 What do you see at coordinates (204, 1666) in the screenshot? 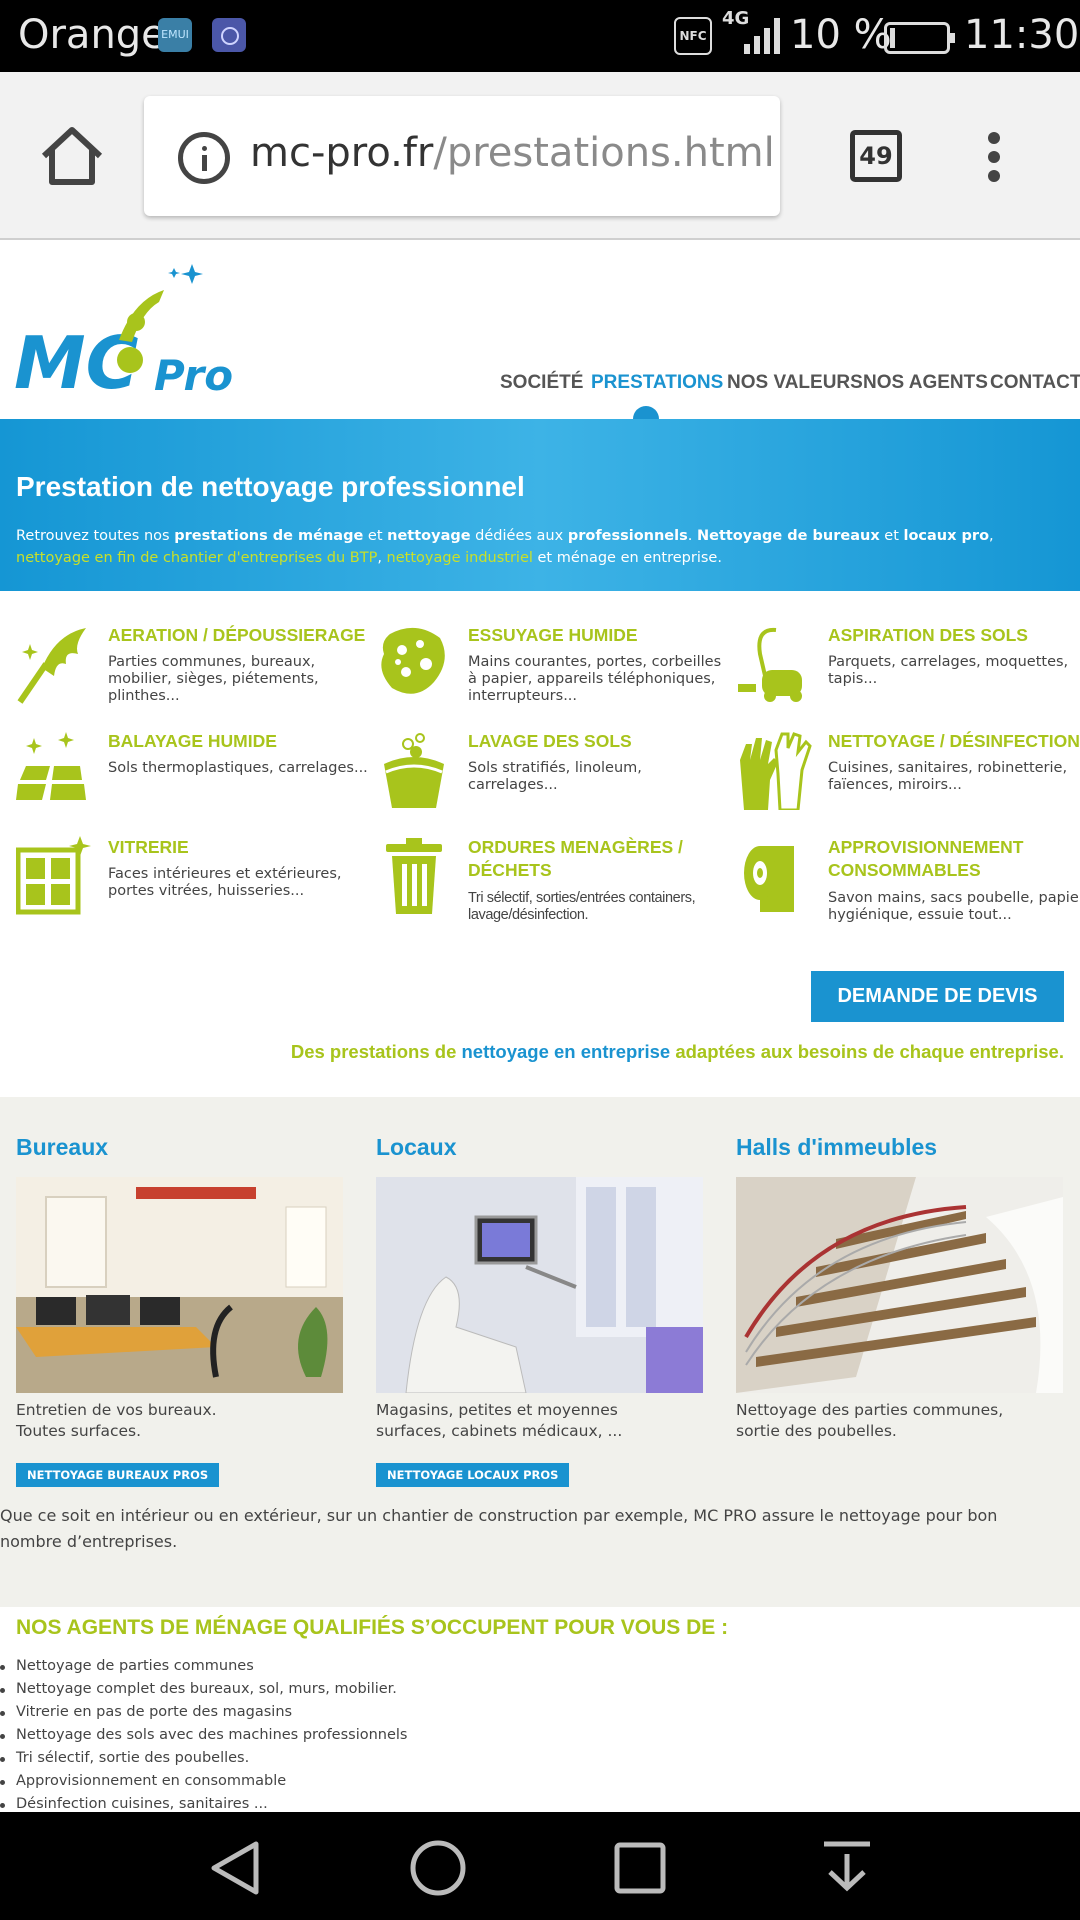
I see `list-item: Nettoyage de parties communes` at bounding box center [204, 1666].